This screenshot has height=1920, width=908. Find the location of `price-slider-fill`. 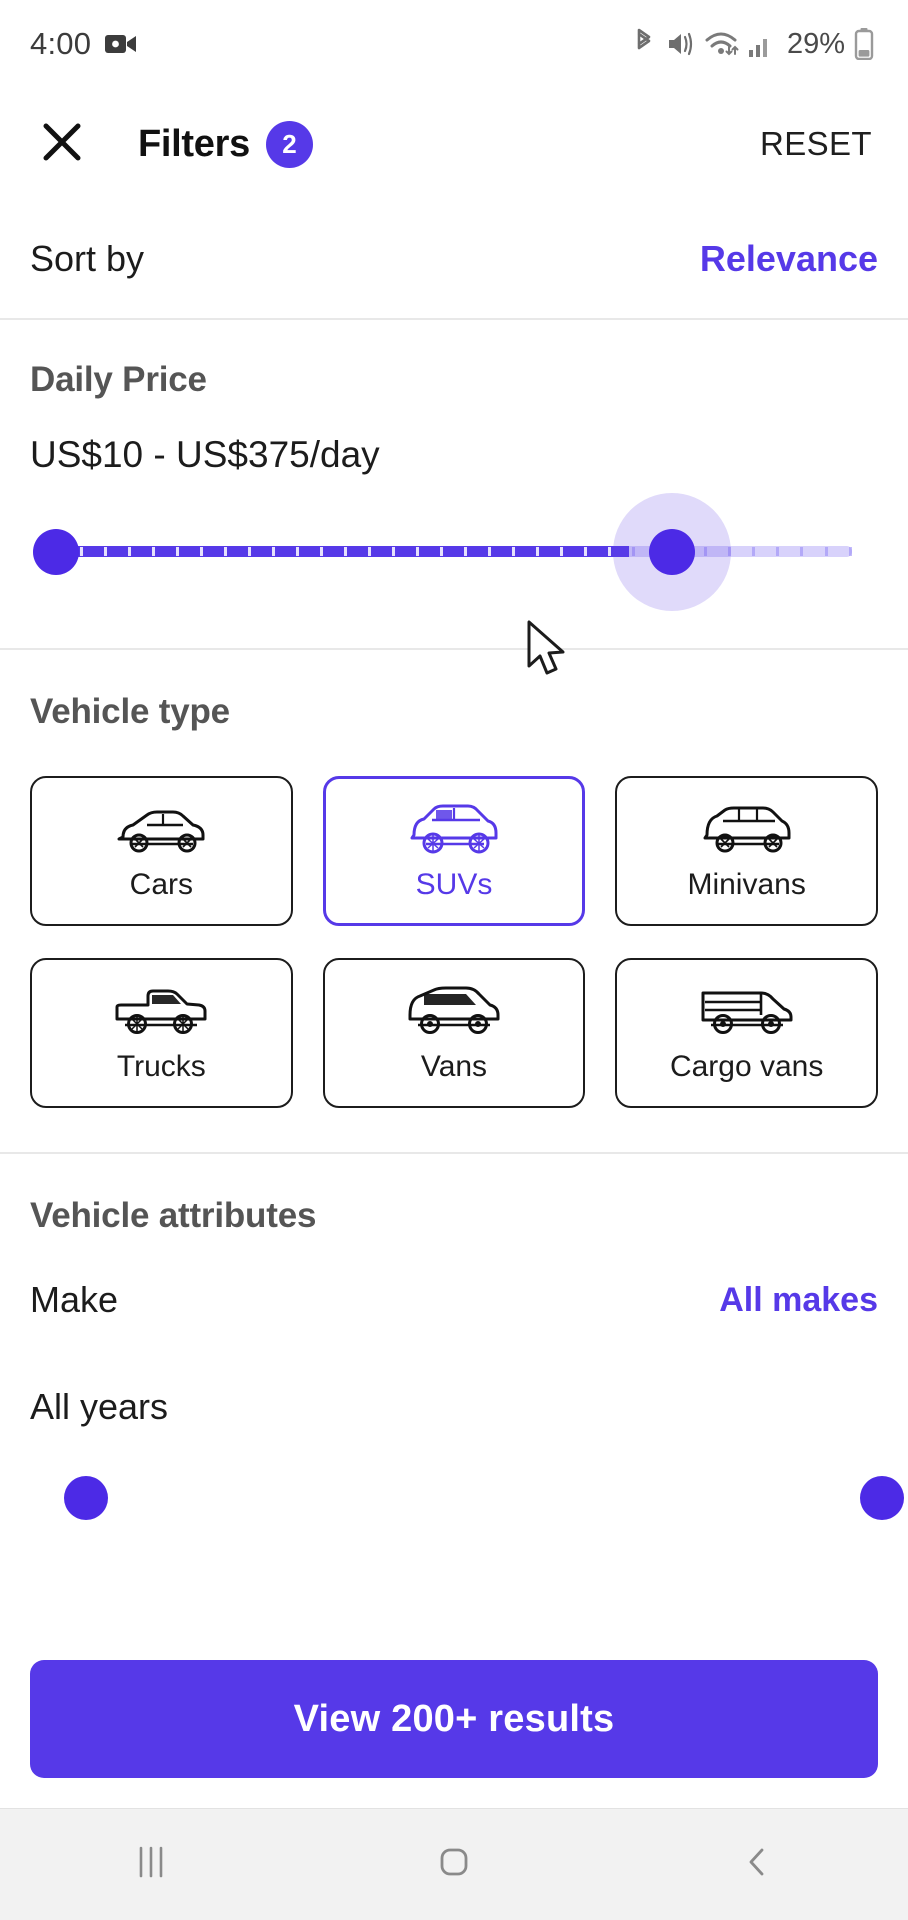

price-slider-fill is located at coordinates (343, 551).